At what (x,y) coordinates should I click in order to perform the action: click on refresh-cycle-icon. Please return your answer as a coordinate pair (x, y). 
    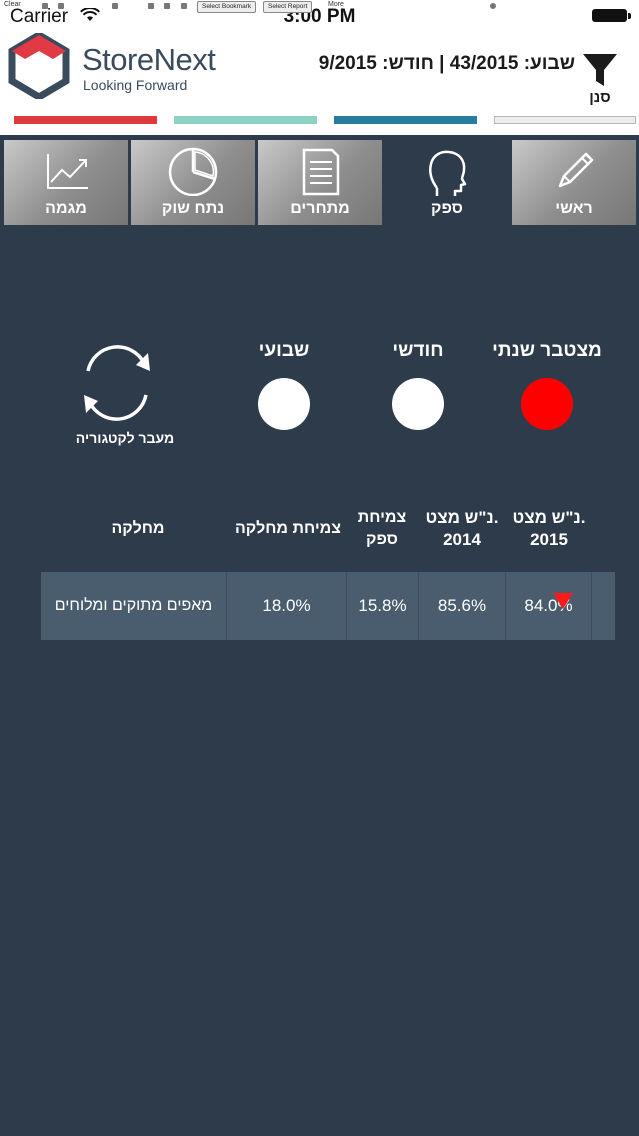
    Looking at the image, I should click on (117, 383).